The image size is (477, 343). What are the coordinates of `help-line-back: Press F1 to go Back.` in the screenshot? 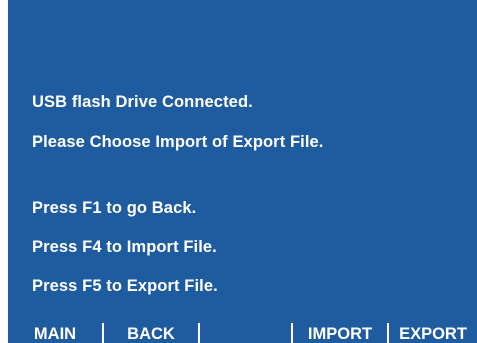 It's located at (114, 208).